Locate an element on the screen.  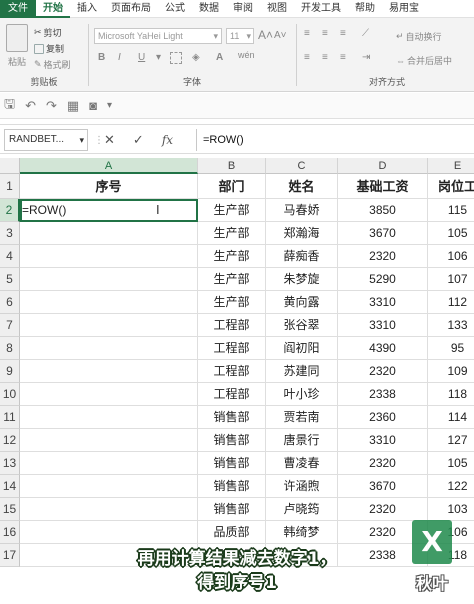
indent-icon: ⇥ is located at coordinates (366, 57).